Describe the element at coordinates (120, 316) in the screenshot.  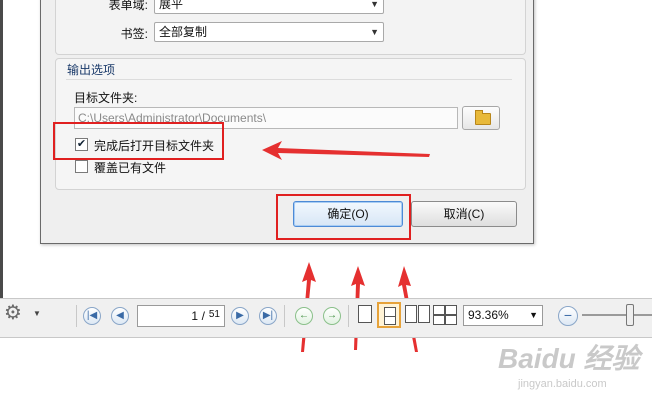
I see `previous-page-icon: ◀` at that location.